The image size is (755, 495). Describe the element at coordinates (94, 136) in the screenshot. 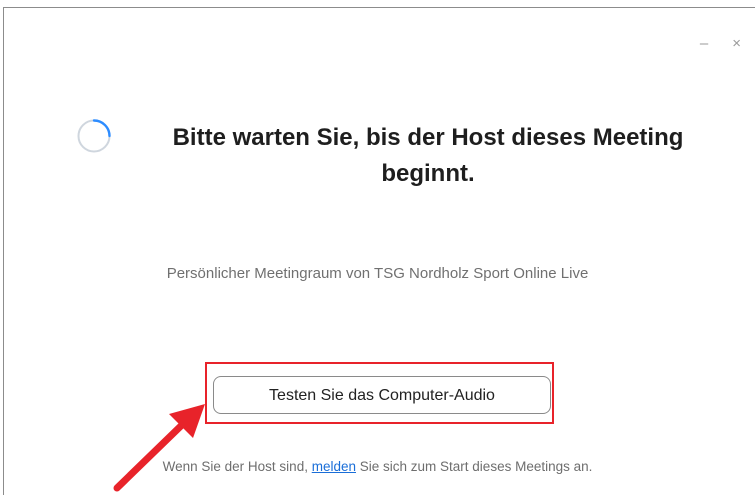

I see `loading-spinner-icon` at that location.